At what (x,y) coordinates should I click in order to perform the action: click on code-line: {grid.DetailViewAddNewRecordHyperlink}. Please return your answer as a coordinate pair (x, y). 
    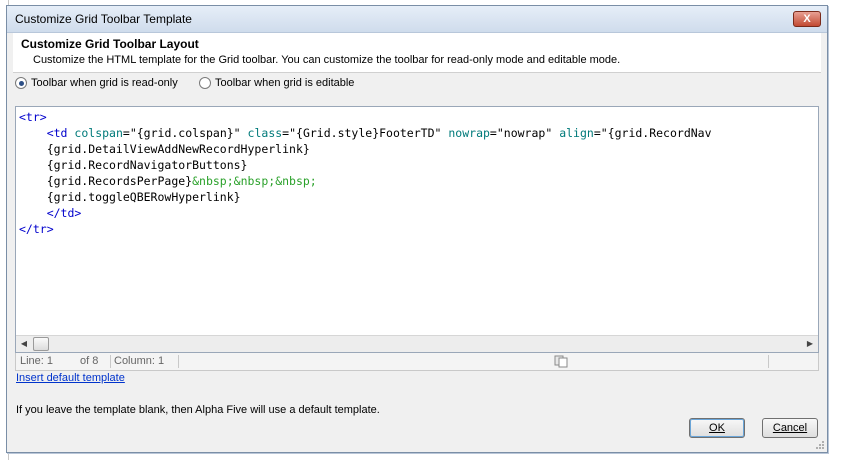
    Looking at the image, I should click on (164, 149).